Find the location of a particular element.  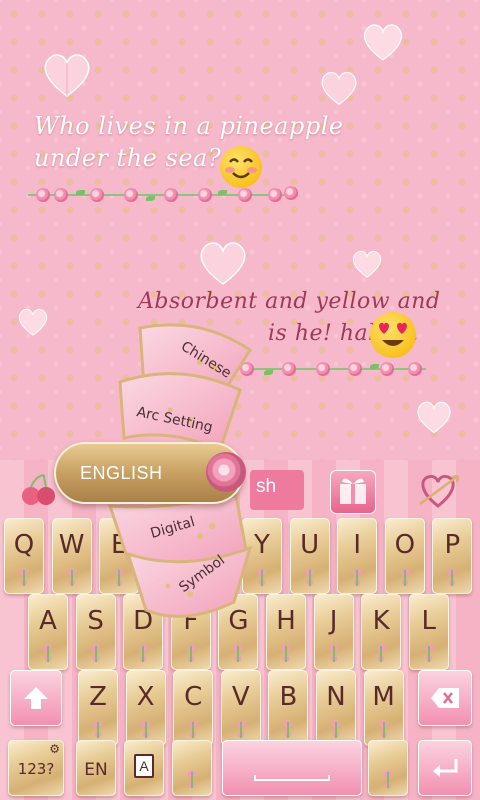

key-u: U is located at coordinates (309, 556).